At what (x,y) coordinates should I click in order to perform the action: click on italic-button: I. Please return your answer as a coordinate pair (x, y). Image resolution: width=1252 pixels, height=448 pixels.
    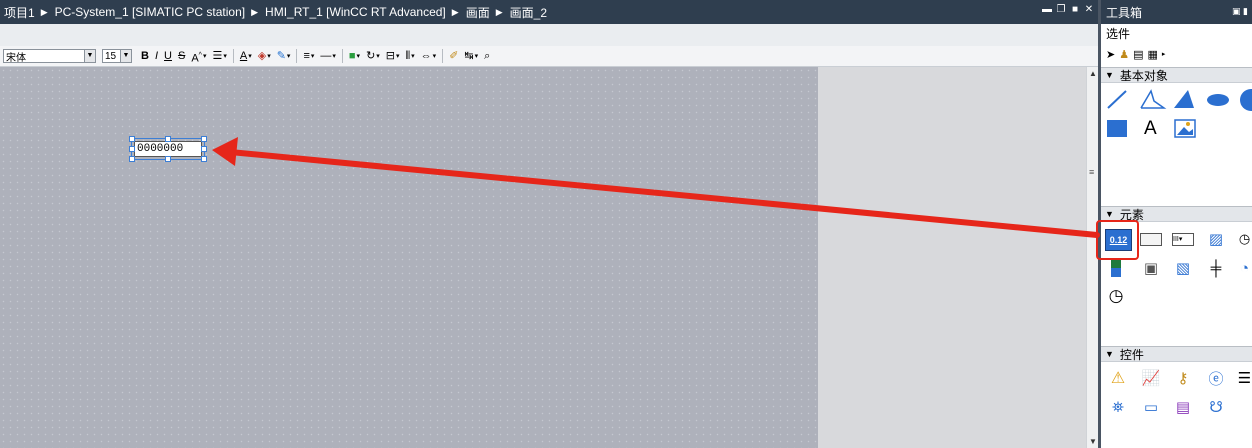
    Looking at the image, I should click on (156, 56).